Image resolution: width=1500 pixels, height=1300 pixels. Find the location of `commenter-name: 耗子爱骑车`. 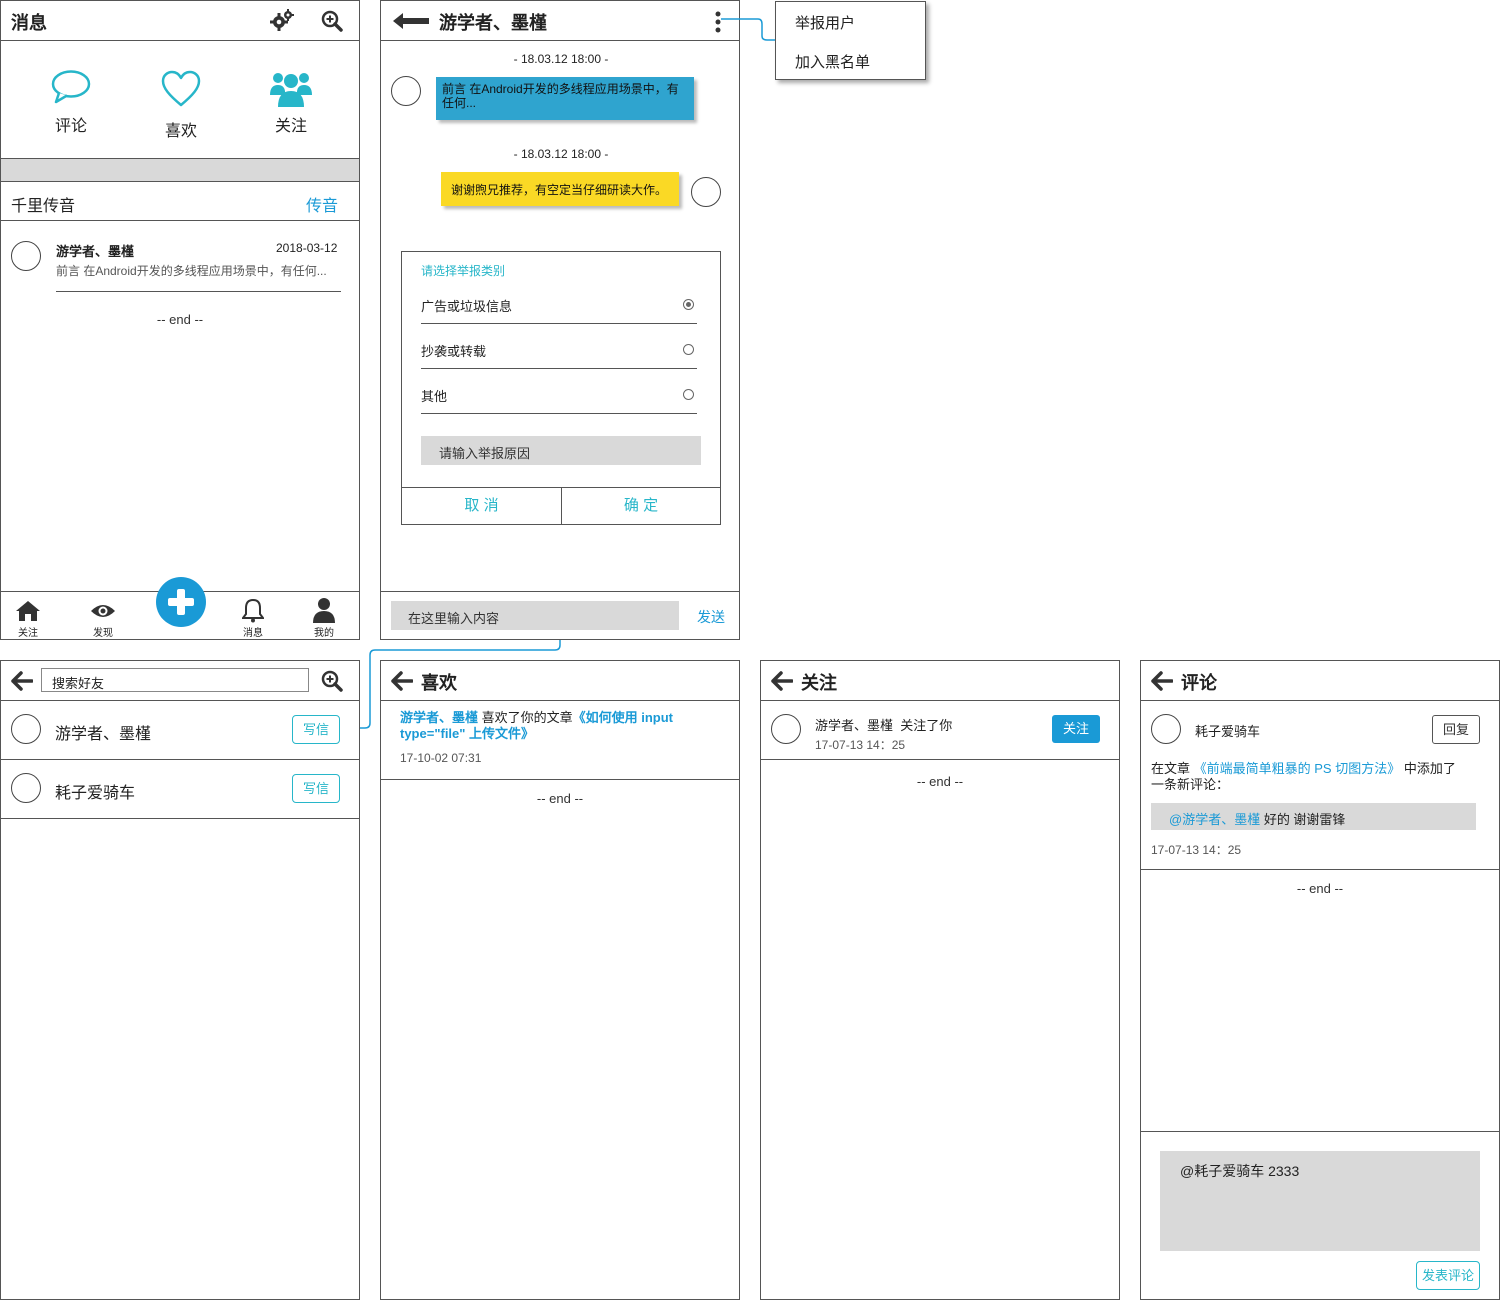

commenter-name: 耗子爱骑车 is located at coordinates (1228, 731).